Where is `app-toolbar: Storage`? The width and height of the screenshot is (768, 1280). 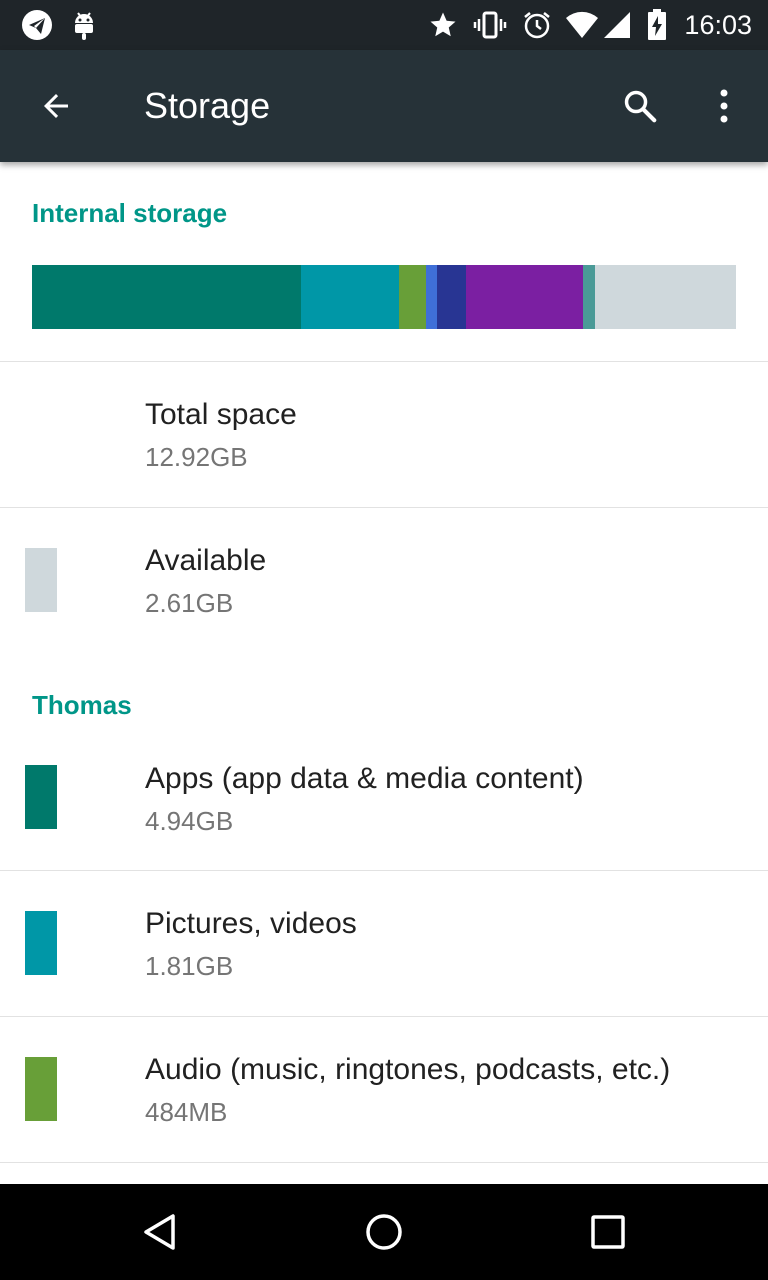 app-toolbar: Storage is located at coordinates (384, 106).